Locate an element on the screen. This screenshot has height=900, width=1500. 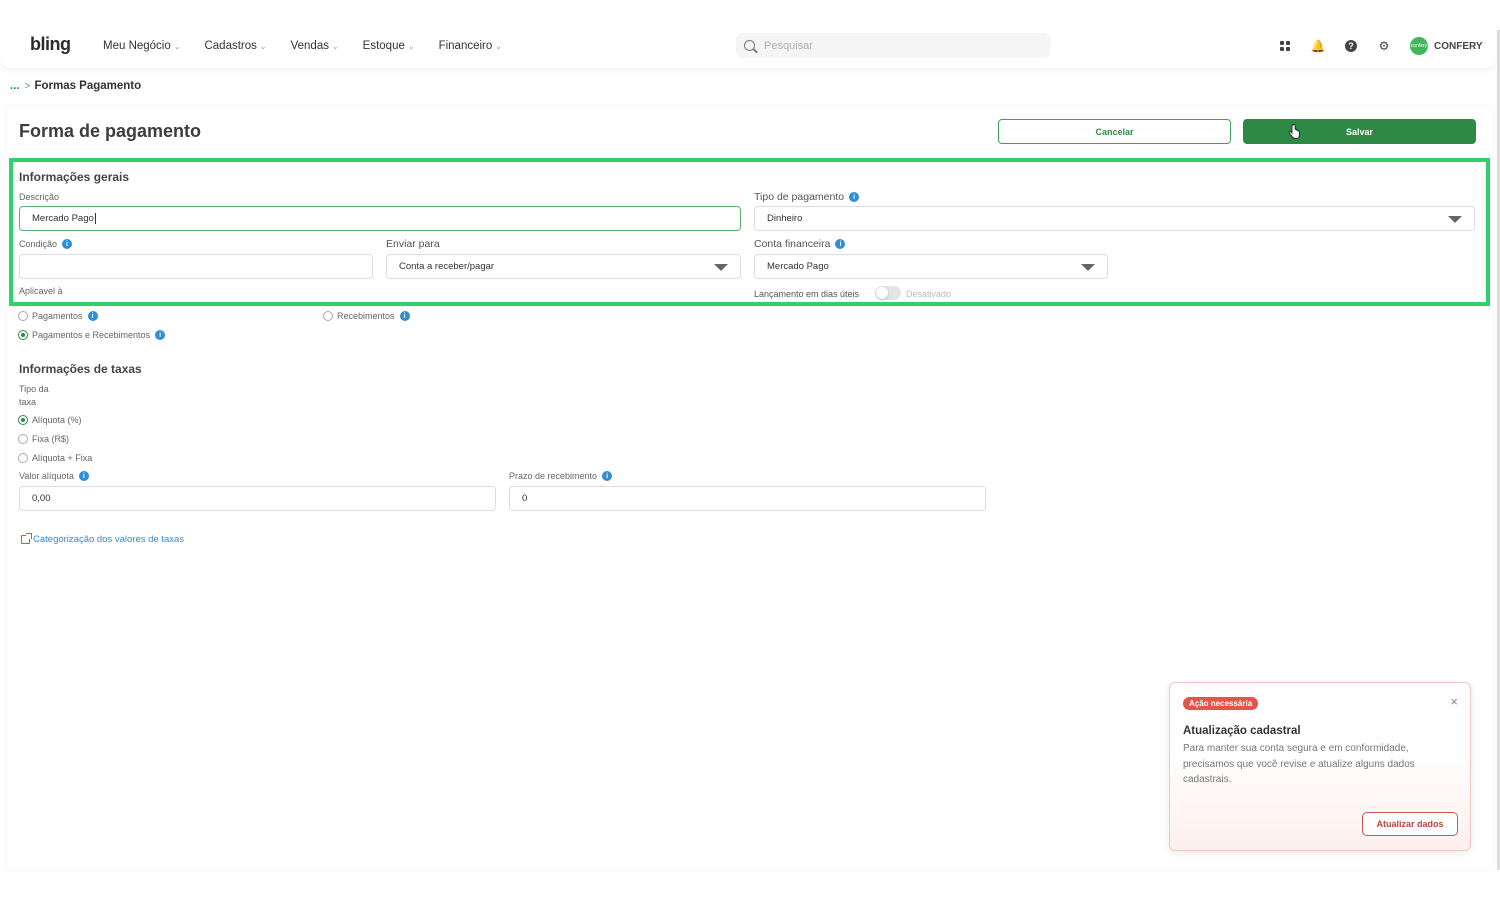
nav-label: Financeiro is located at coordinates (465, 46).